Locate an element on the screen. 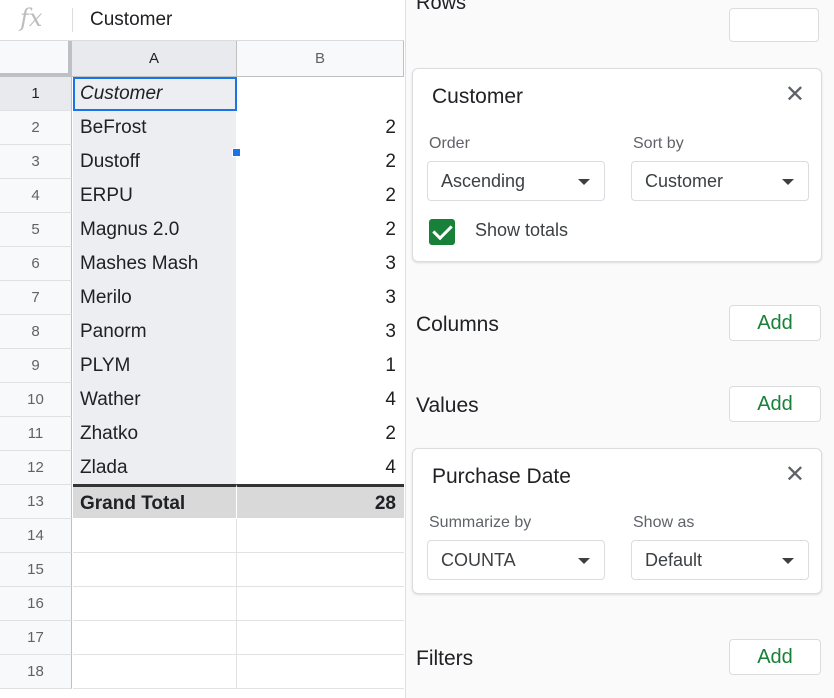  formula-input: Customer is located at coordinates (131, 20).